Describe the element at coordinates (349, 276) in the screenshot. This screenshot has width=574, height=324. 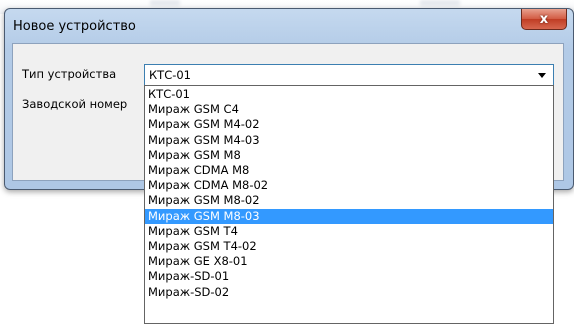
I see `dropdown-option: Мираж-SD-01` at that location.